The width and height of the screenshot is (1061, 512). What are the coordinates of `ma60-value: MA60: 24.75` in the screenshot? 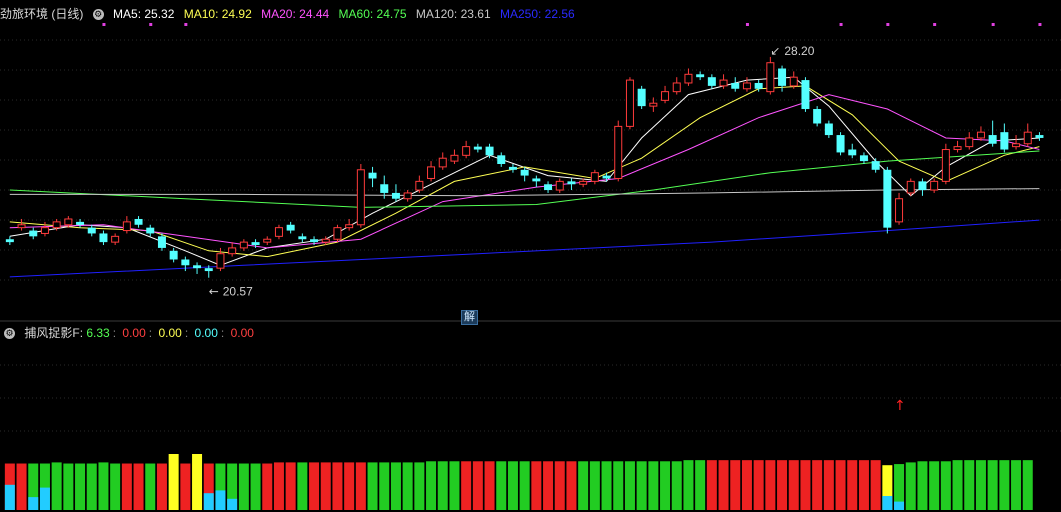 It's located at (372, 14).